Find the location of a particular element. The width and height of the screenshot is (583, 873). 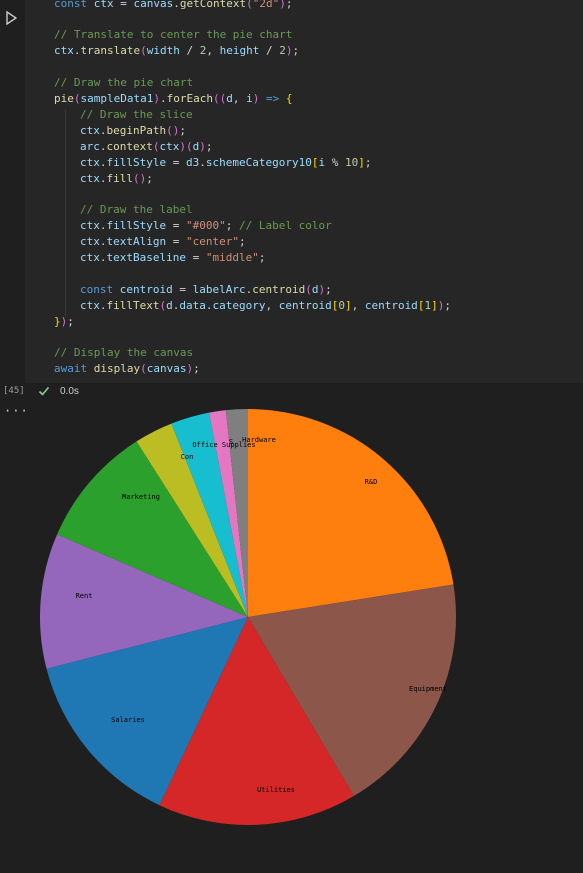

pie-label: Salaries is located at coordinates (128, 720).